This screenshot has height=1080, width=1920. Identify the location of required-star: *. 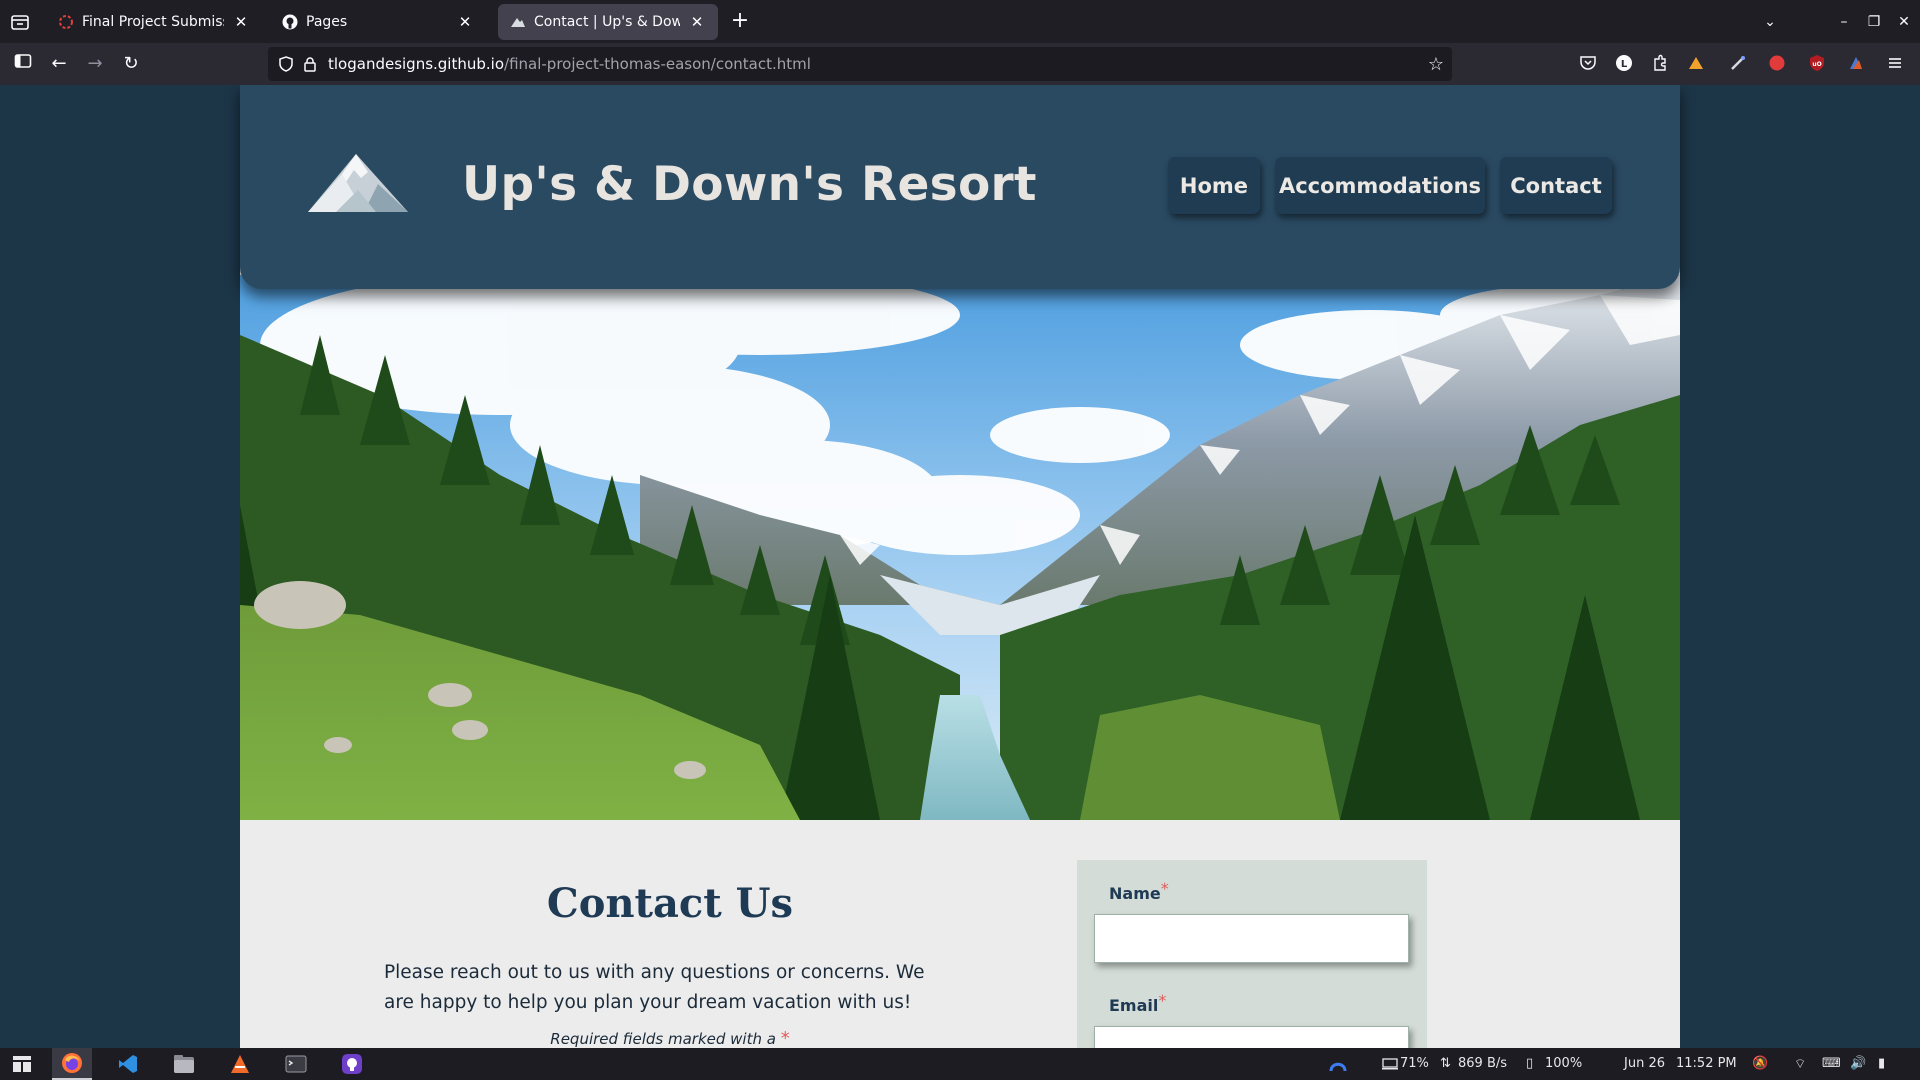
(785, 1038).